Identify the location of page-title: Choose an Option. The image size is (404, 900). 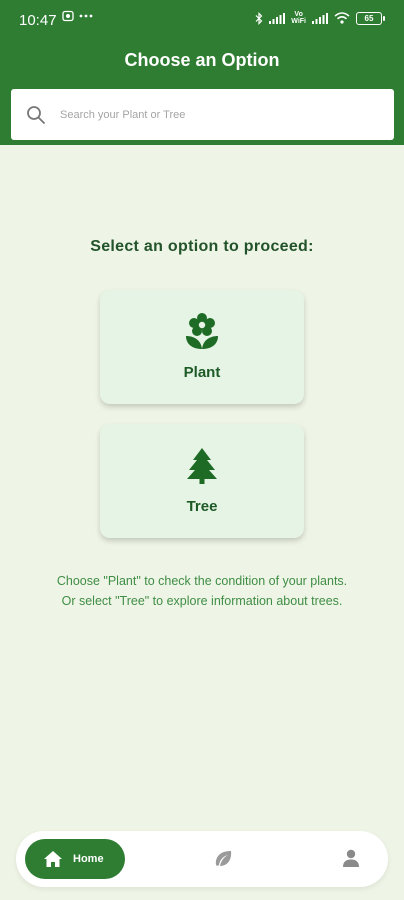
(202, 60).